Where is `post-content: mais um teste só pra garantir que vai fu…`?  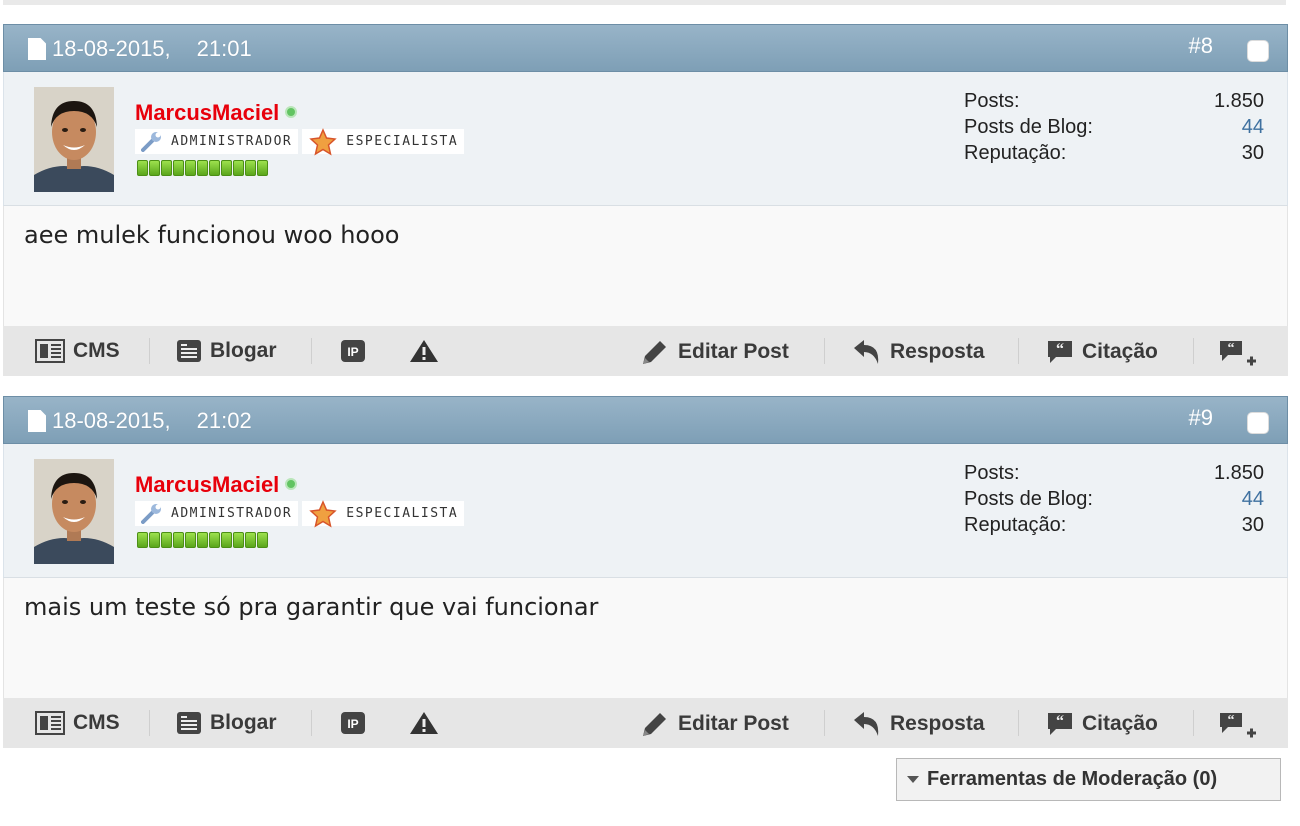 post-content: mais um teste só pra garantir que vai fu… is located at coordinates (645, 638).